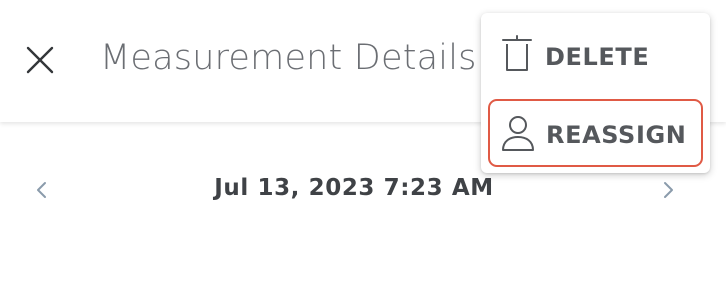 The width and height of the screenshot is (726, 284). I want to click on trash-icon, so click(518, 54).